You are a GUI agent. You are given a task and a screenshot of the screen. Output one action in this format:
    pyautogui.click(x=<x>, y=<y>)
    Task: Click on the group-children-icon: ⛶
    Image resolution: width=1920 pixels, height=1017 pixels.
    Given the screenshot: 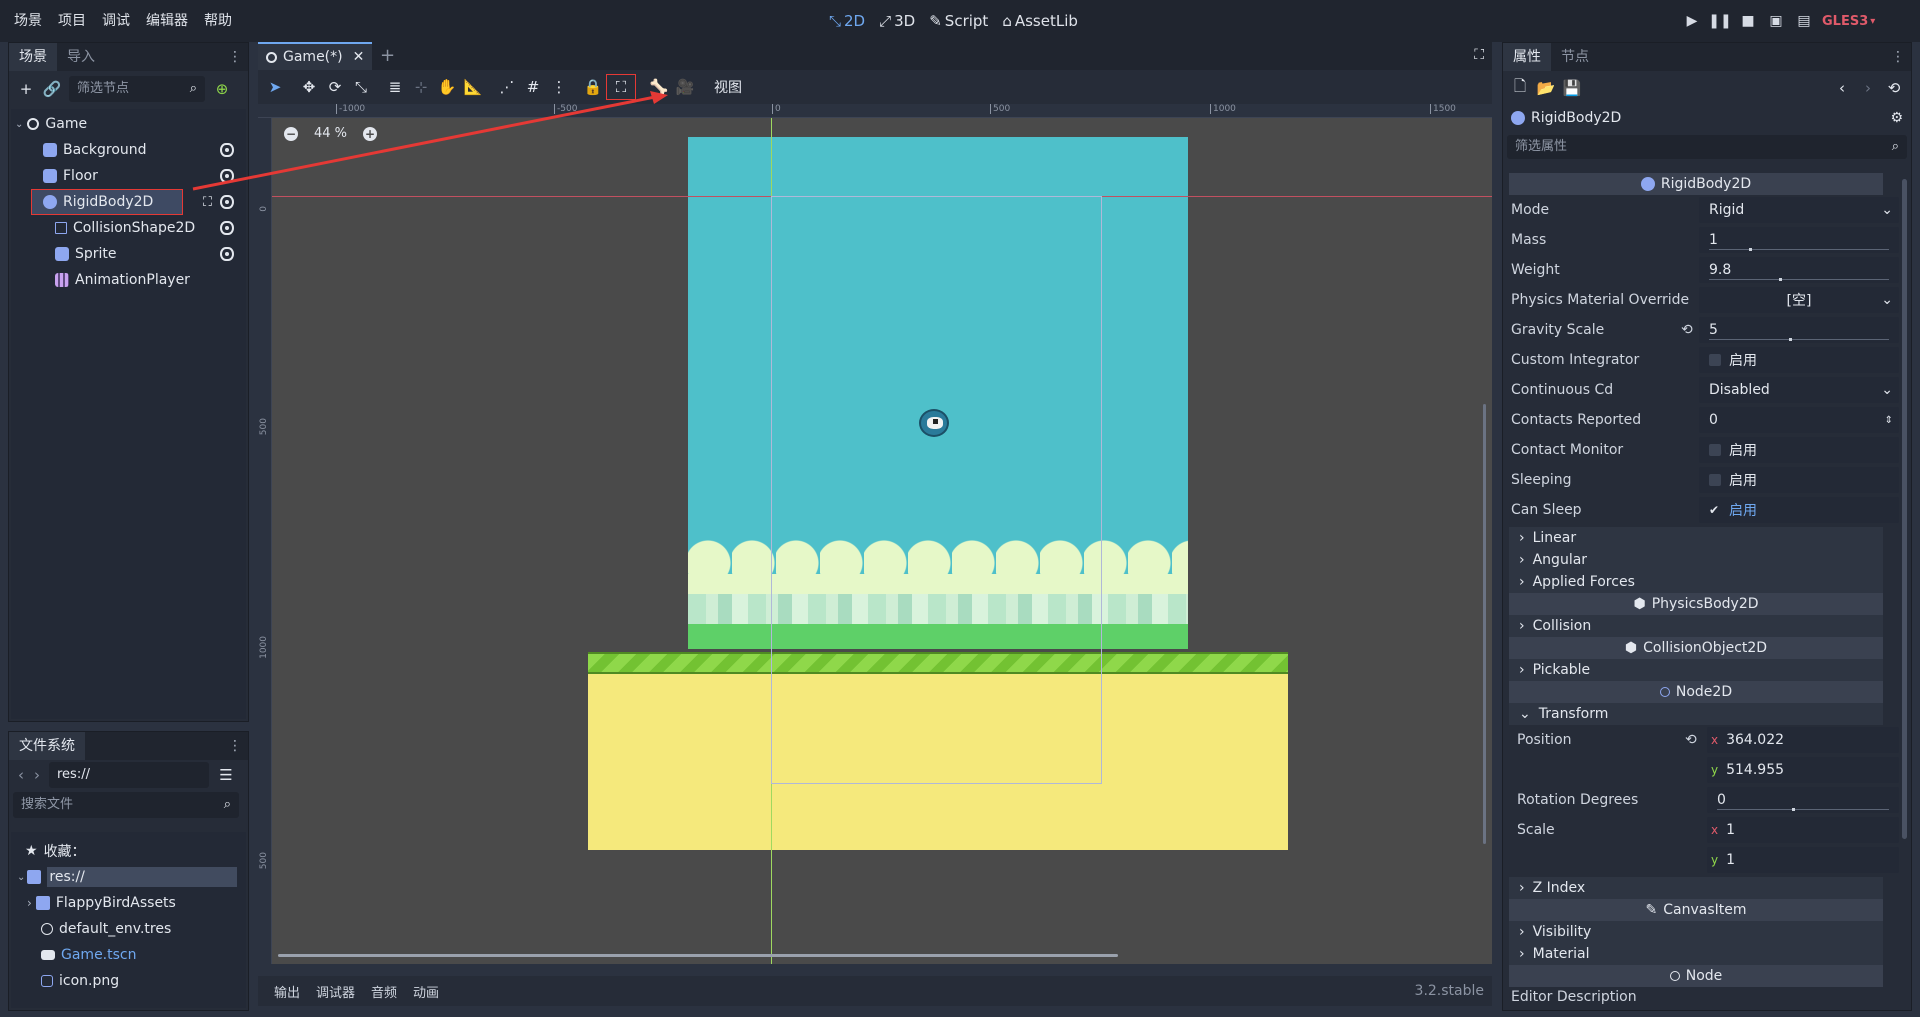 What is the action you would take?
    pyautogui.click(x=621, y=87)
    